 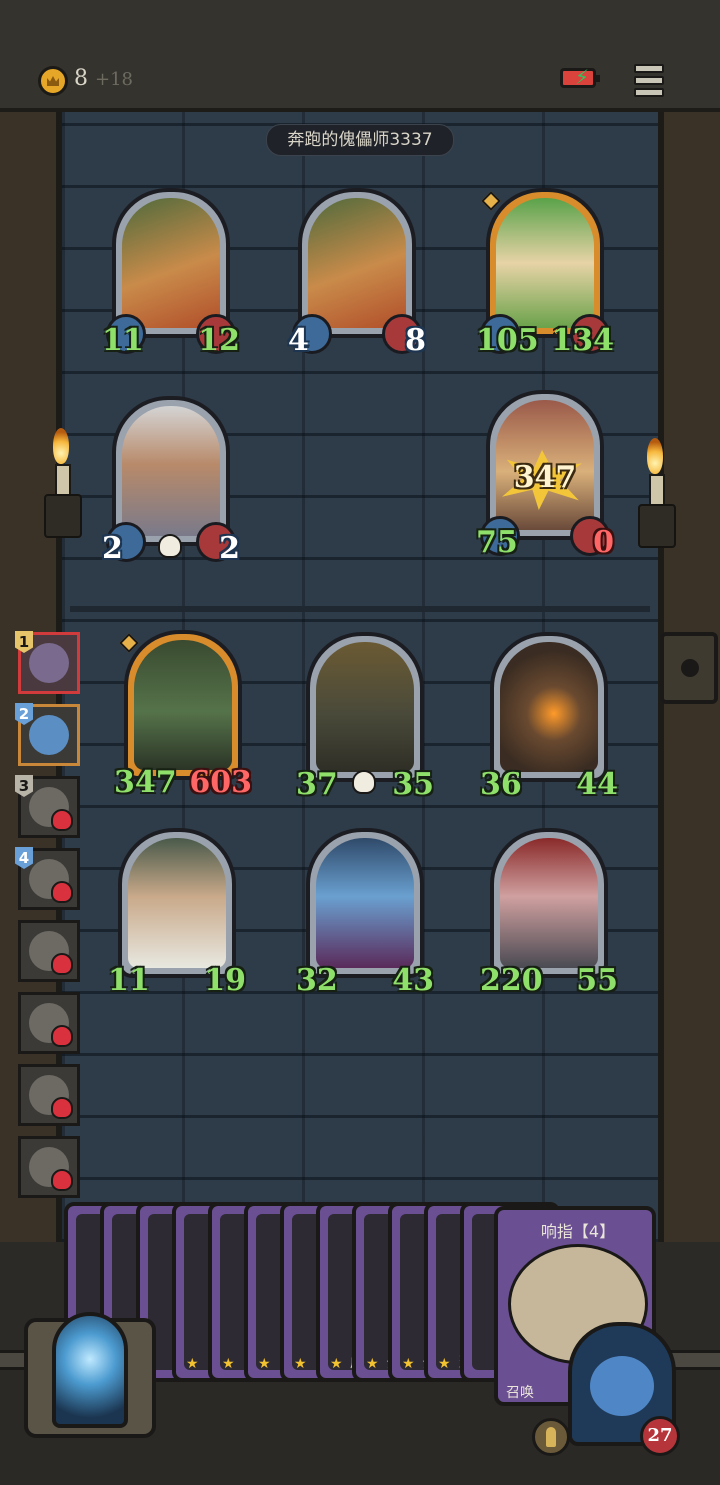 What do you see at coordinates (597, 980) in the screenshot?
I see `minion-health: 55` at bounding box center [597, 980].